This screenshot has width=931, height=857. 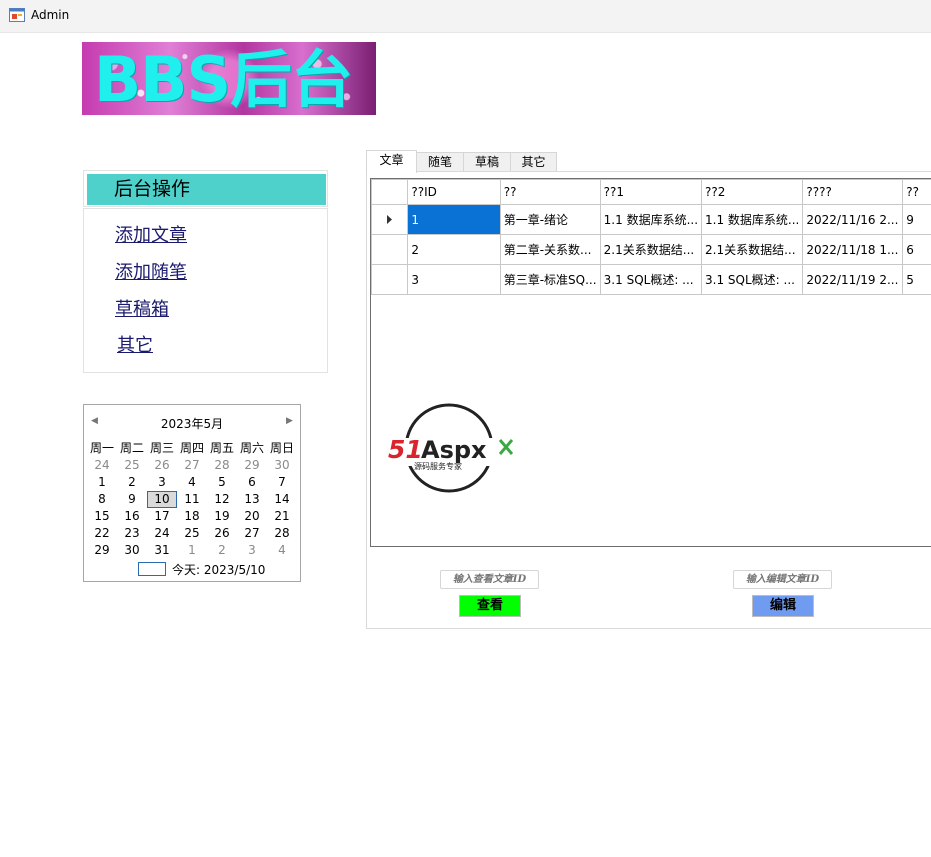 I want to click on column-header: ??2, so click(x=752, y=192).